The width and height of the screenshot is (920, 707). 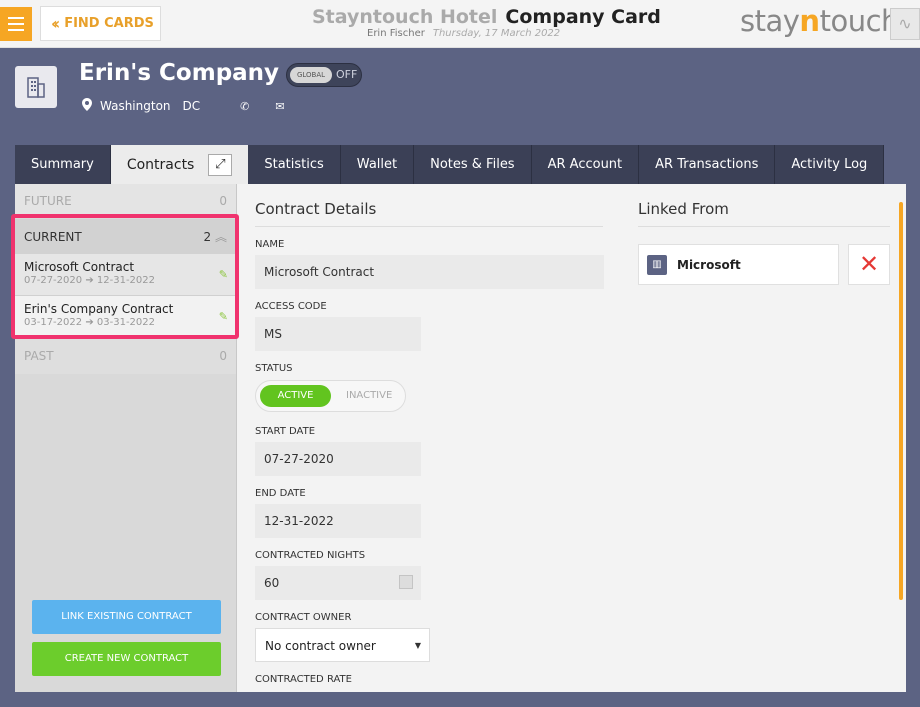 I want to click on linked-company-card: ▥ Microsoft, so click(x=738, y=264).